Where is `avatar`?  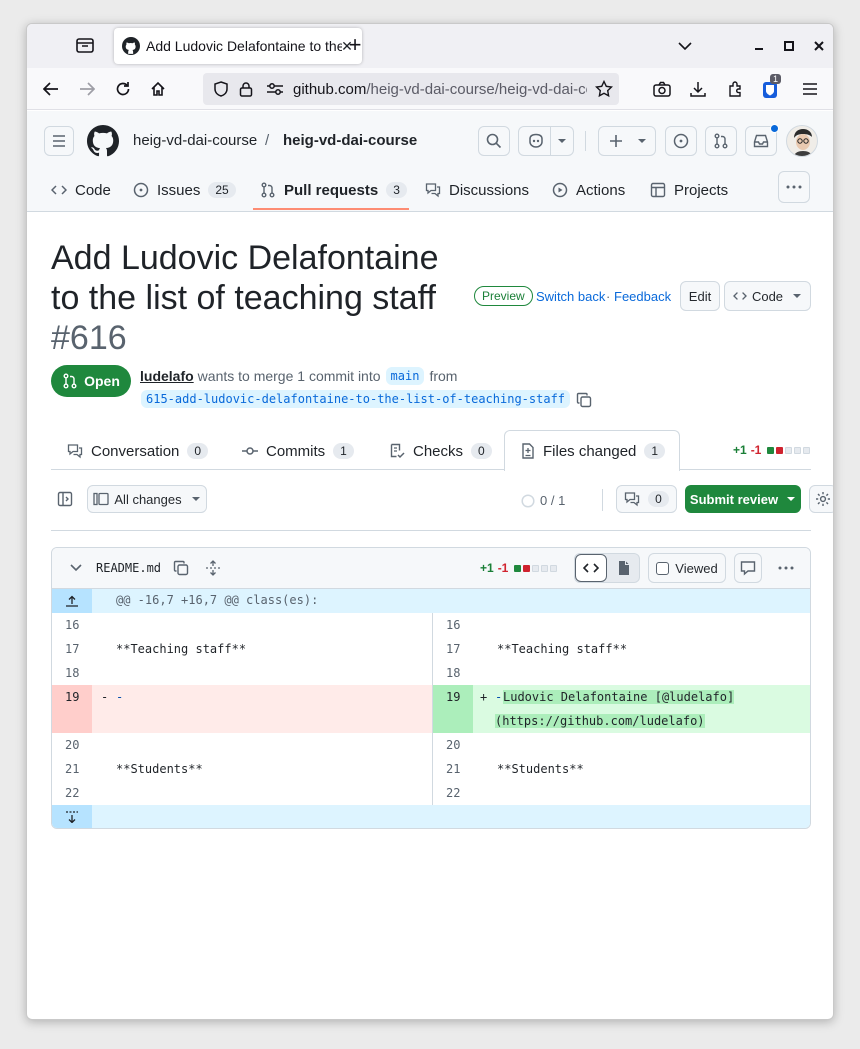
avatar is located at coordinates (802, 141).